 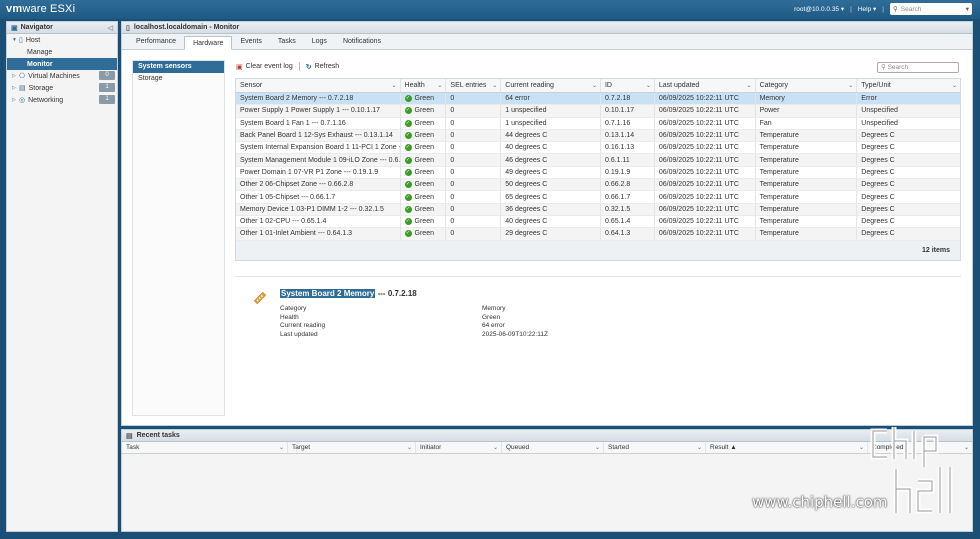 I want to click on tasks-column-header: Initiator ⌄, so click(x=459, y=447).